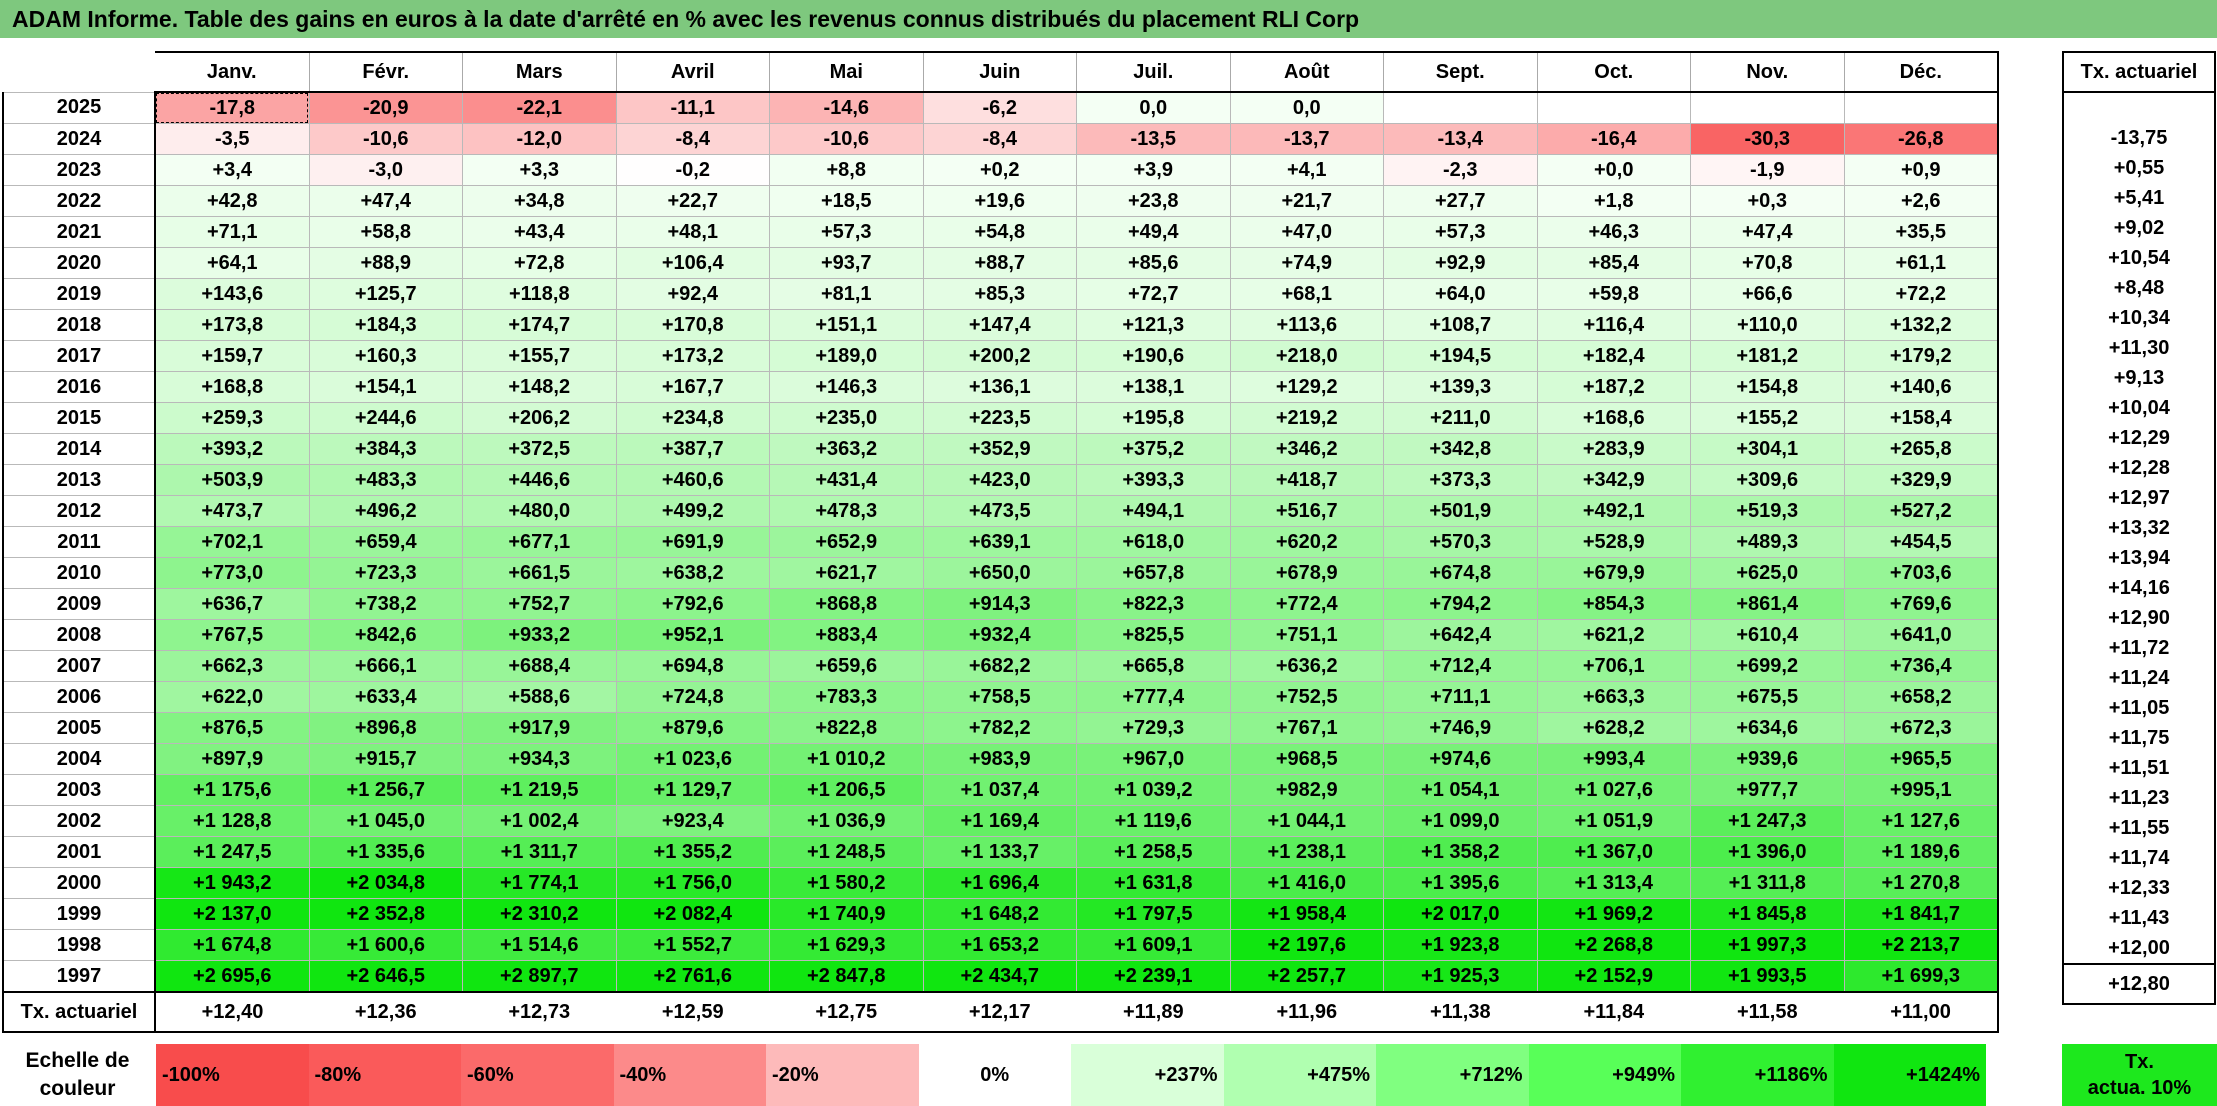  I want to click on year-label: 2013, so click(79, 480).